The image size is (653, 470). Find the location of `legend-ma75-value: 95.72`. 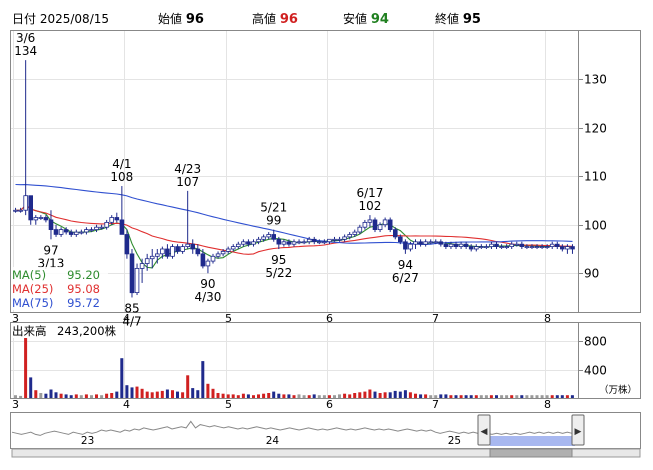

legend-ma75-value: 95.72 is located at coordinates (83, 303).